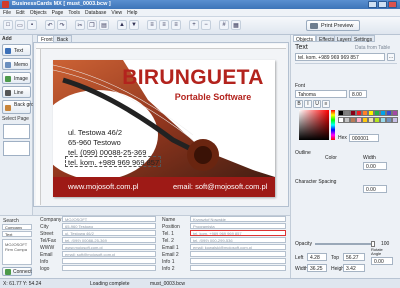 The width and height of the screenshot is (400, 288). I want to click on bold-icon: B, so click(299, 104).